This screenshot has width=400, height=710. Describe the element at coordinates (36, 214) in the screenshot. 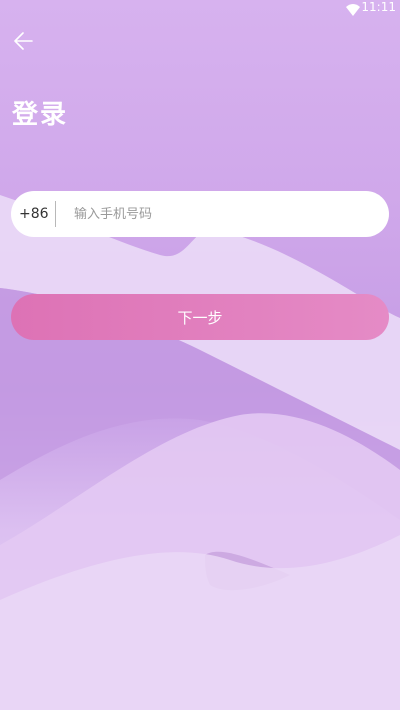

I see `country-code: +86` at that location.